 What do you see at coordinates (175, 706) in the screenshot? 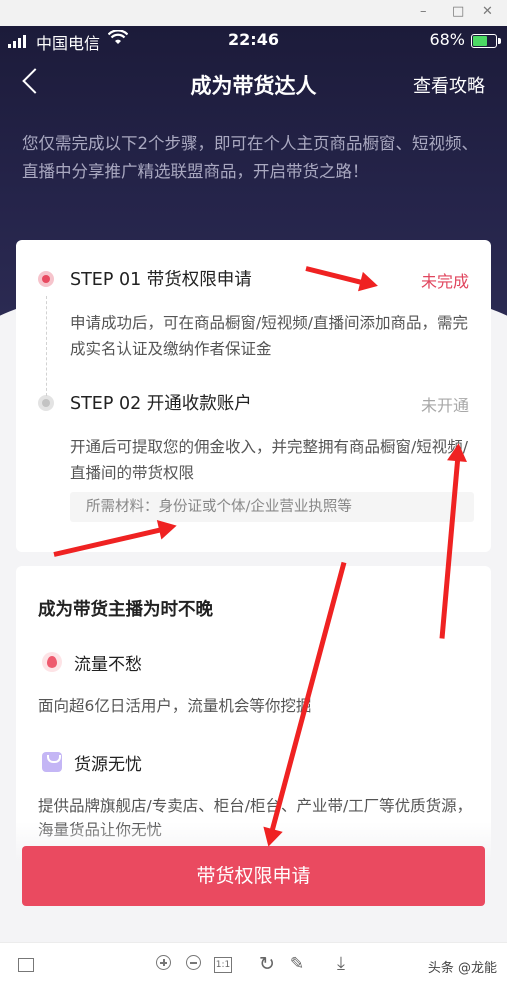
I see `benefit-description: 面向超6亿日活用户，流量机会等你挖掘` at bounding box center [175, 706].